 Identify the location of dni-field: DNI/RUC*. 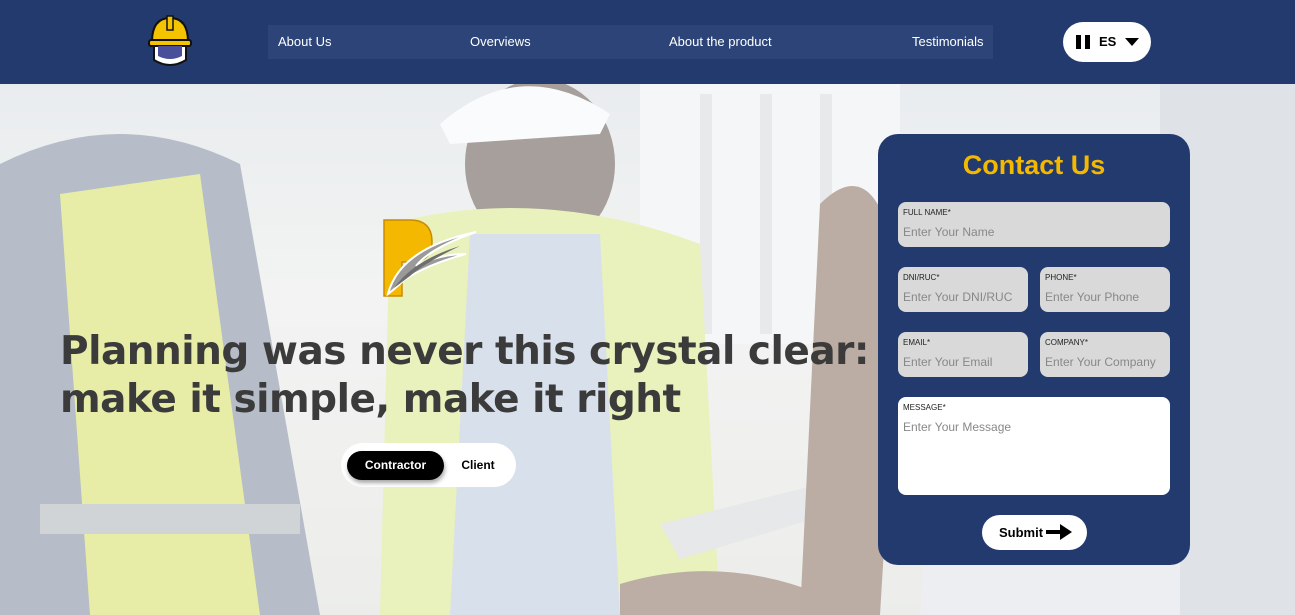
(963, 289).